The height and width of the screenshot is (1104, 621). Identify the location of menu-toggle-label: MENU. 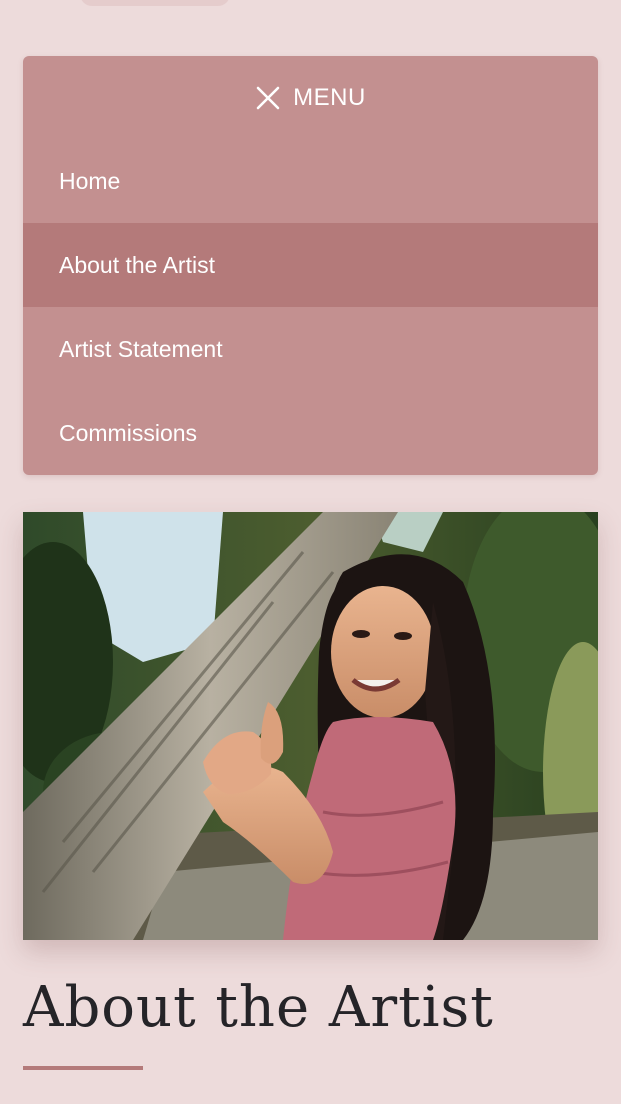
(329, 97).